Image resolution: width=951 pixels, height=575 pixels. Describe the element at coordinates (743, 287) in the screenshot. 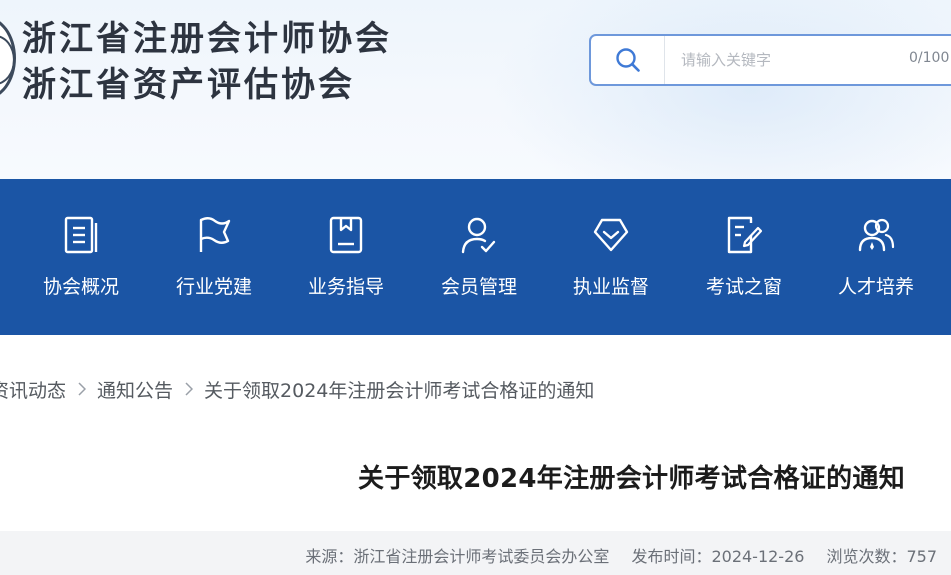

I see `nav-label: 考试之窗` at that location.